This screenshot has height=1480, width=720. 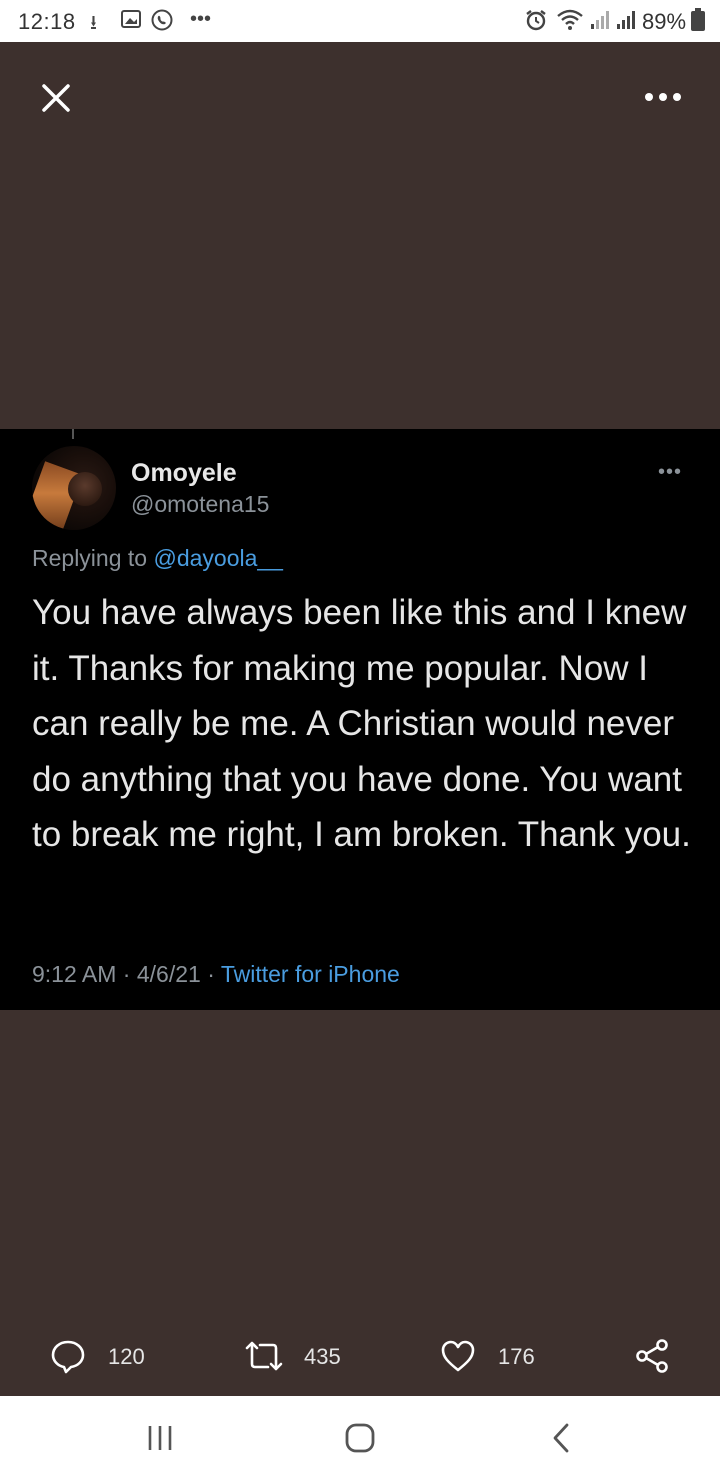 What do you see at coordinates (90, 558) in the screenshot?
I see `replying-prefix: Replying to` at bounding box center [90, 558].